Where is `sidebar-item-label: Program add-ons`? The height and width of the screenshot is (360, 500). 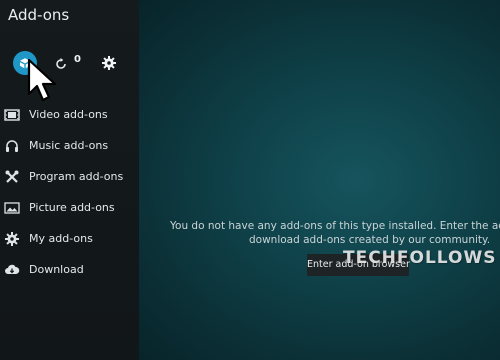 sidebar-item-label: Program add-ons is located at coordinates (76, 176).